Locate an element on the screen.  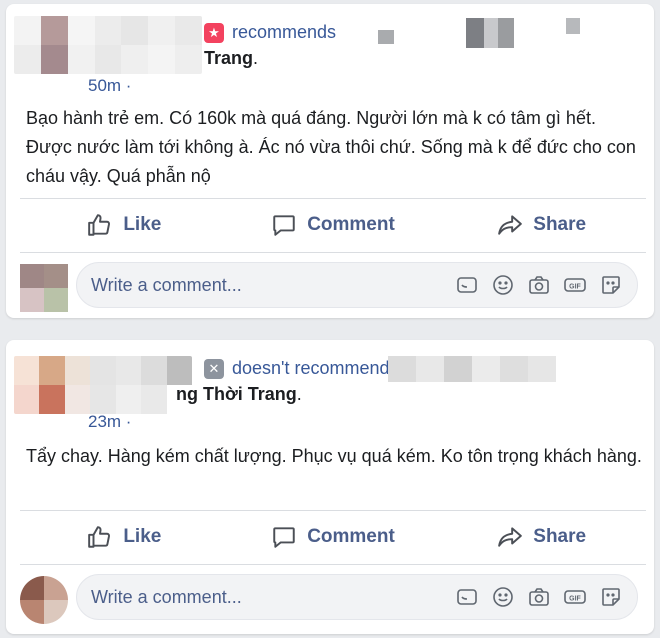
page-name: Trang. is located at coordinates (231, 58).